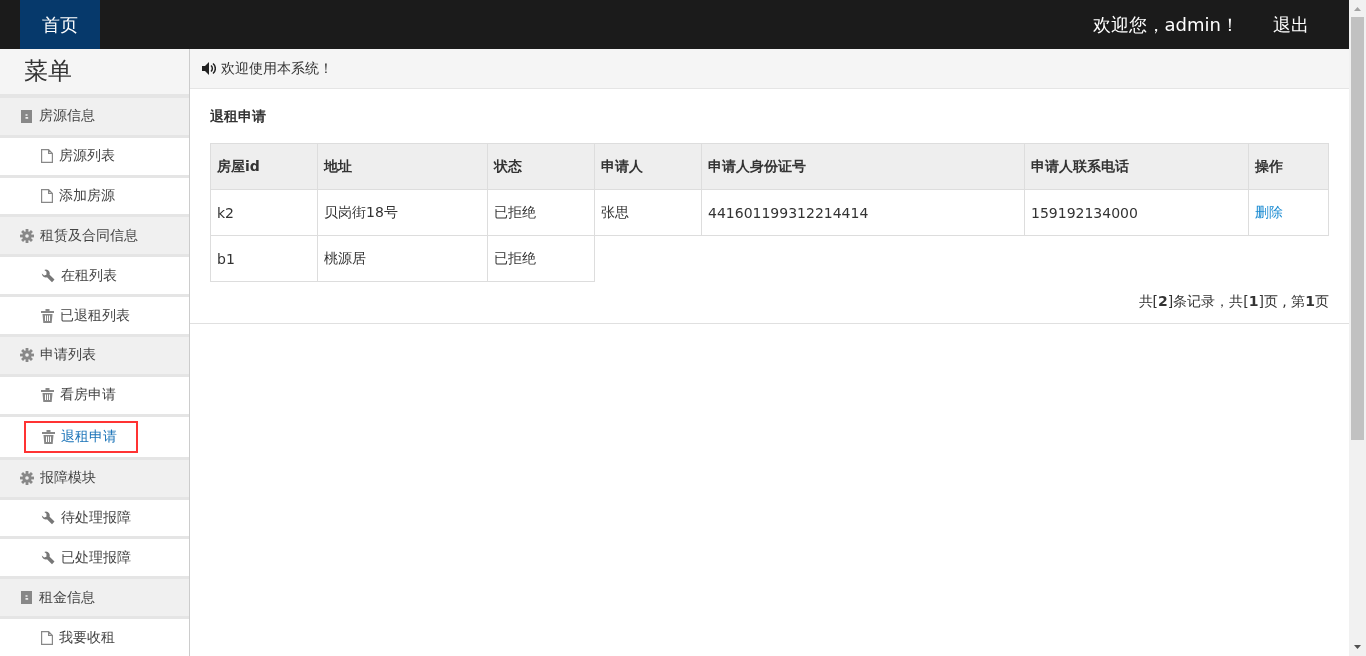  What do you see at coordinates (264, 212) in the screenshot?
I see `table-cell: k2` at bounding box center [264, 212].